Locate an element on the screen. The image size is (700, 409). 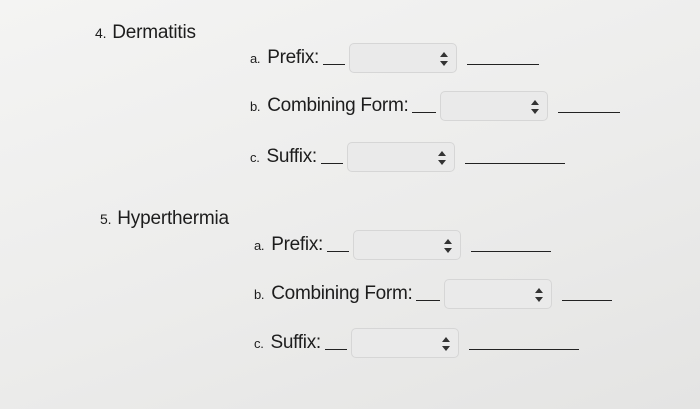
question-5-heading: 5. Hyperthermia is located at coordinates (164, 219).